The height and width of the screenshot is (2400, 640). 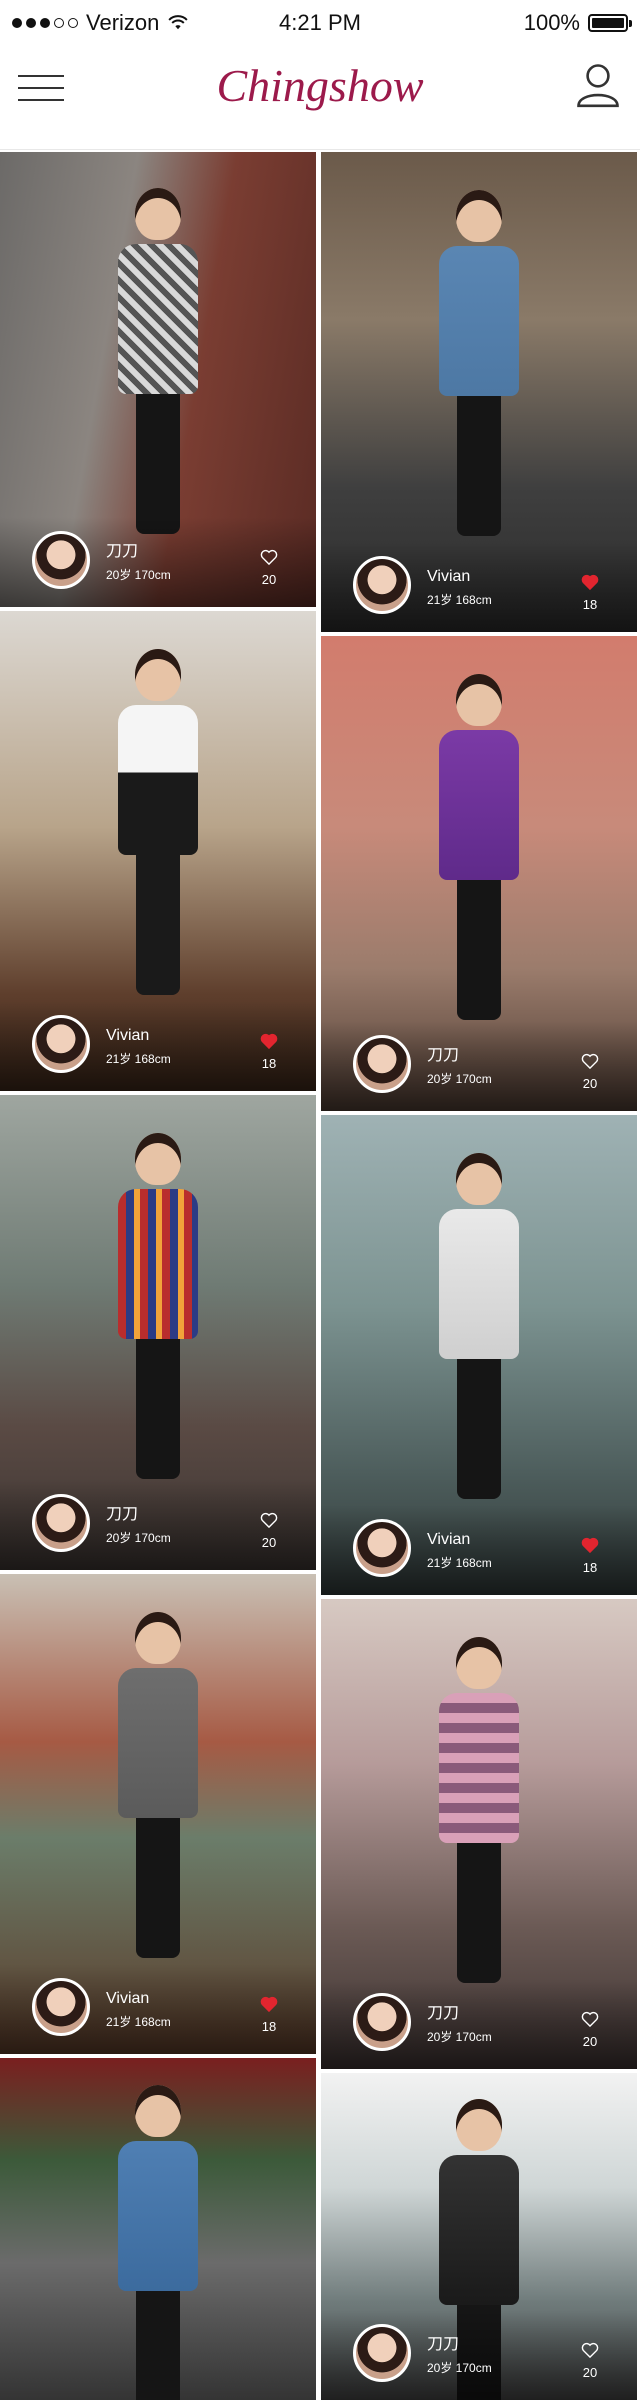 I want to click on status-bar: Verizon 4:21 PM 100%, so click(x=320, y=22).